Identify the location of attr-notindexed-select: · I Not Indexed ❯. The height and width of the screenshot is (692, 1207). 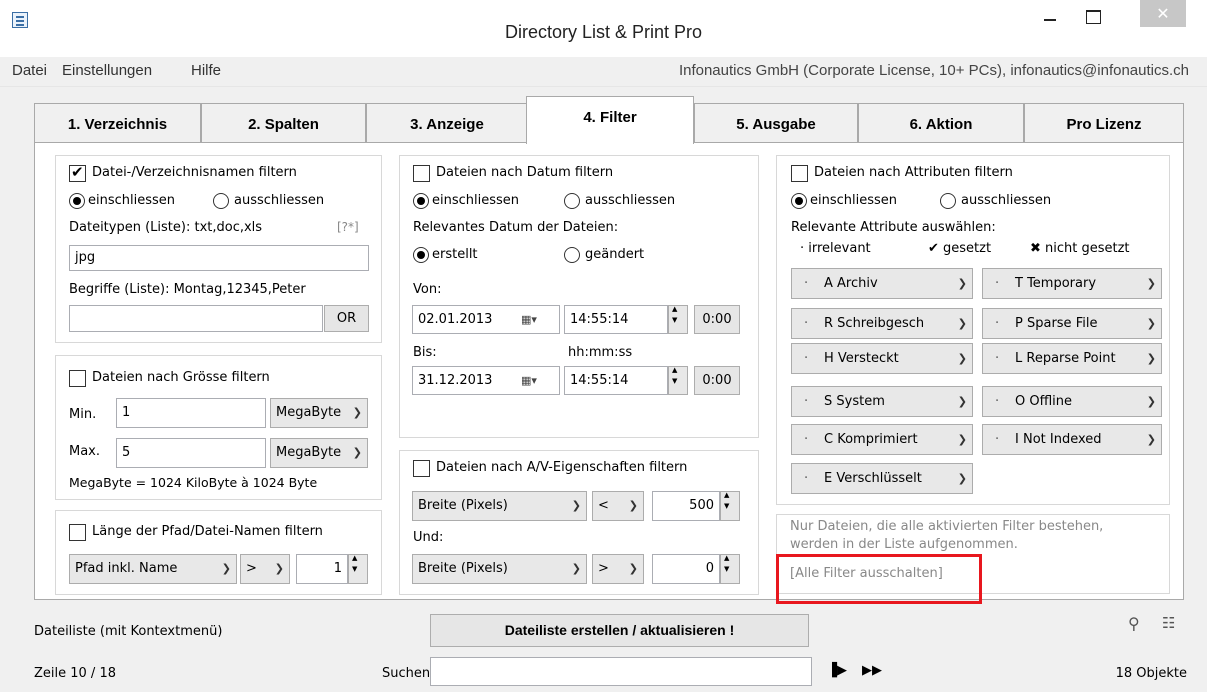
(1072, 439).